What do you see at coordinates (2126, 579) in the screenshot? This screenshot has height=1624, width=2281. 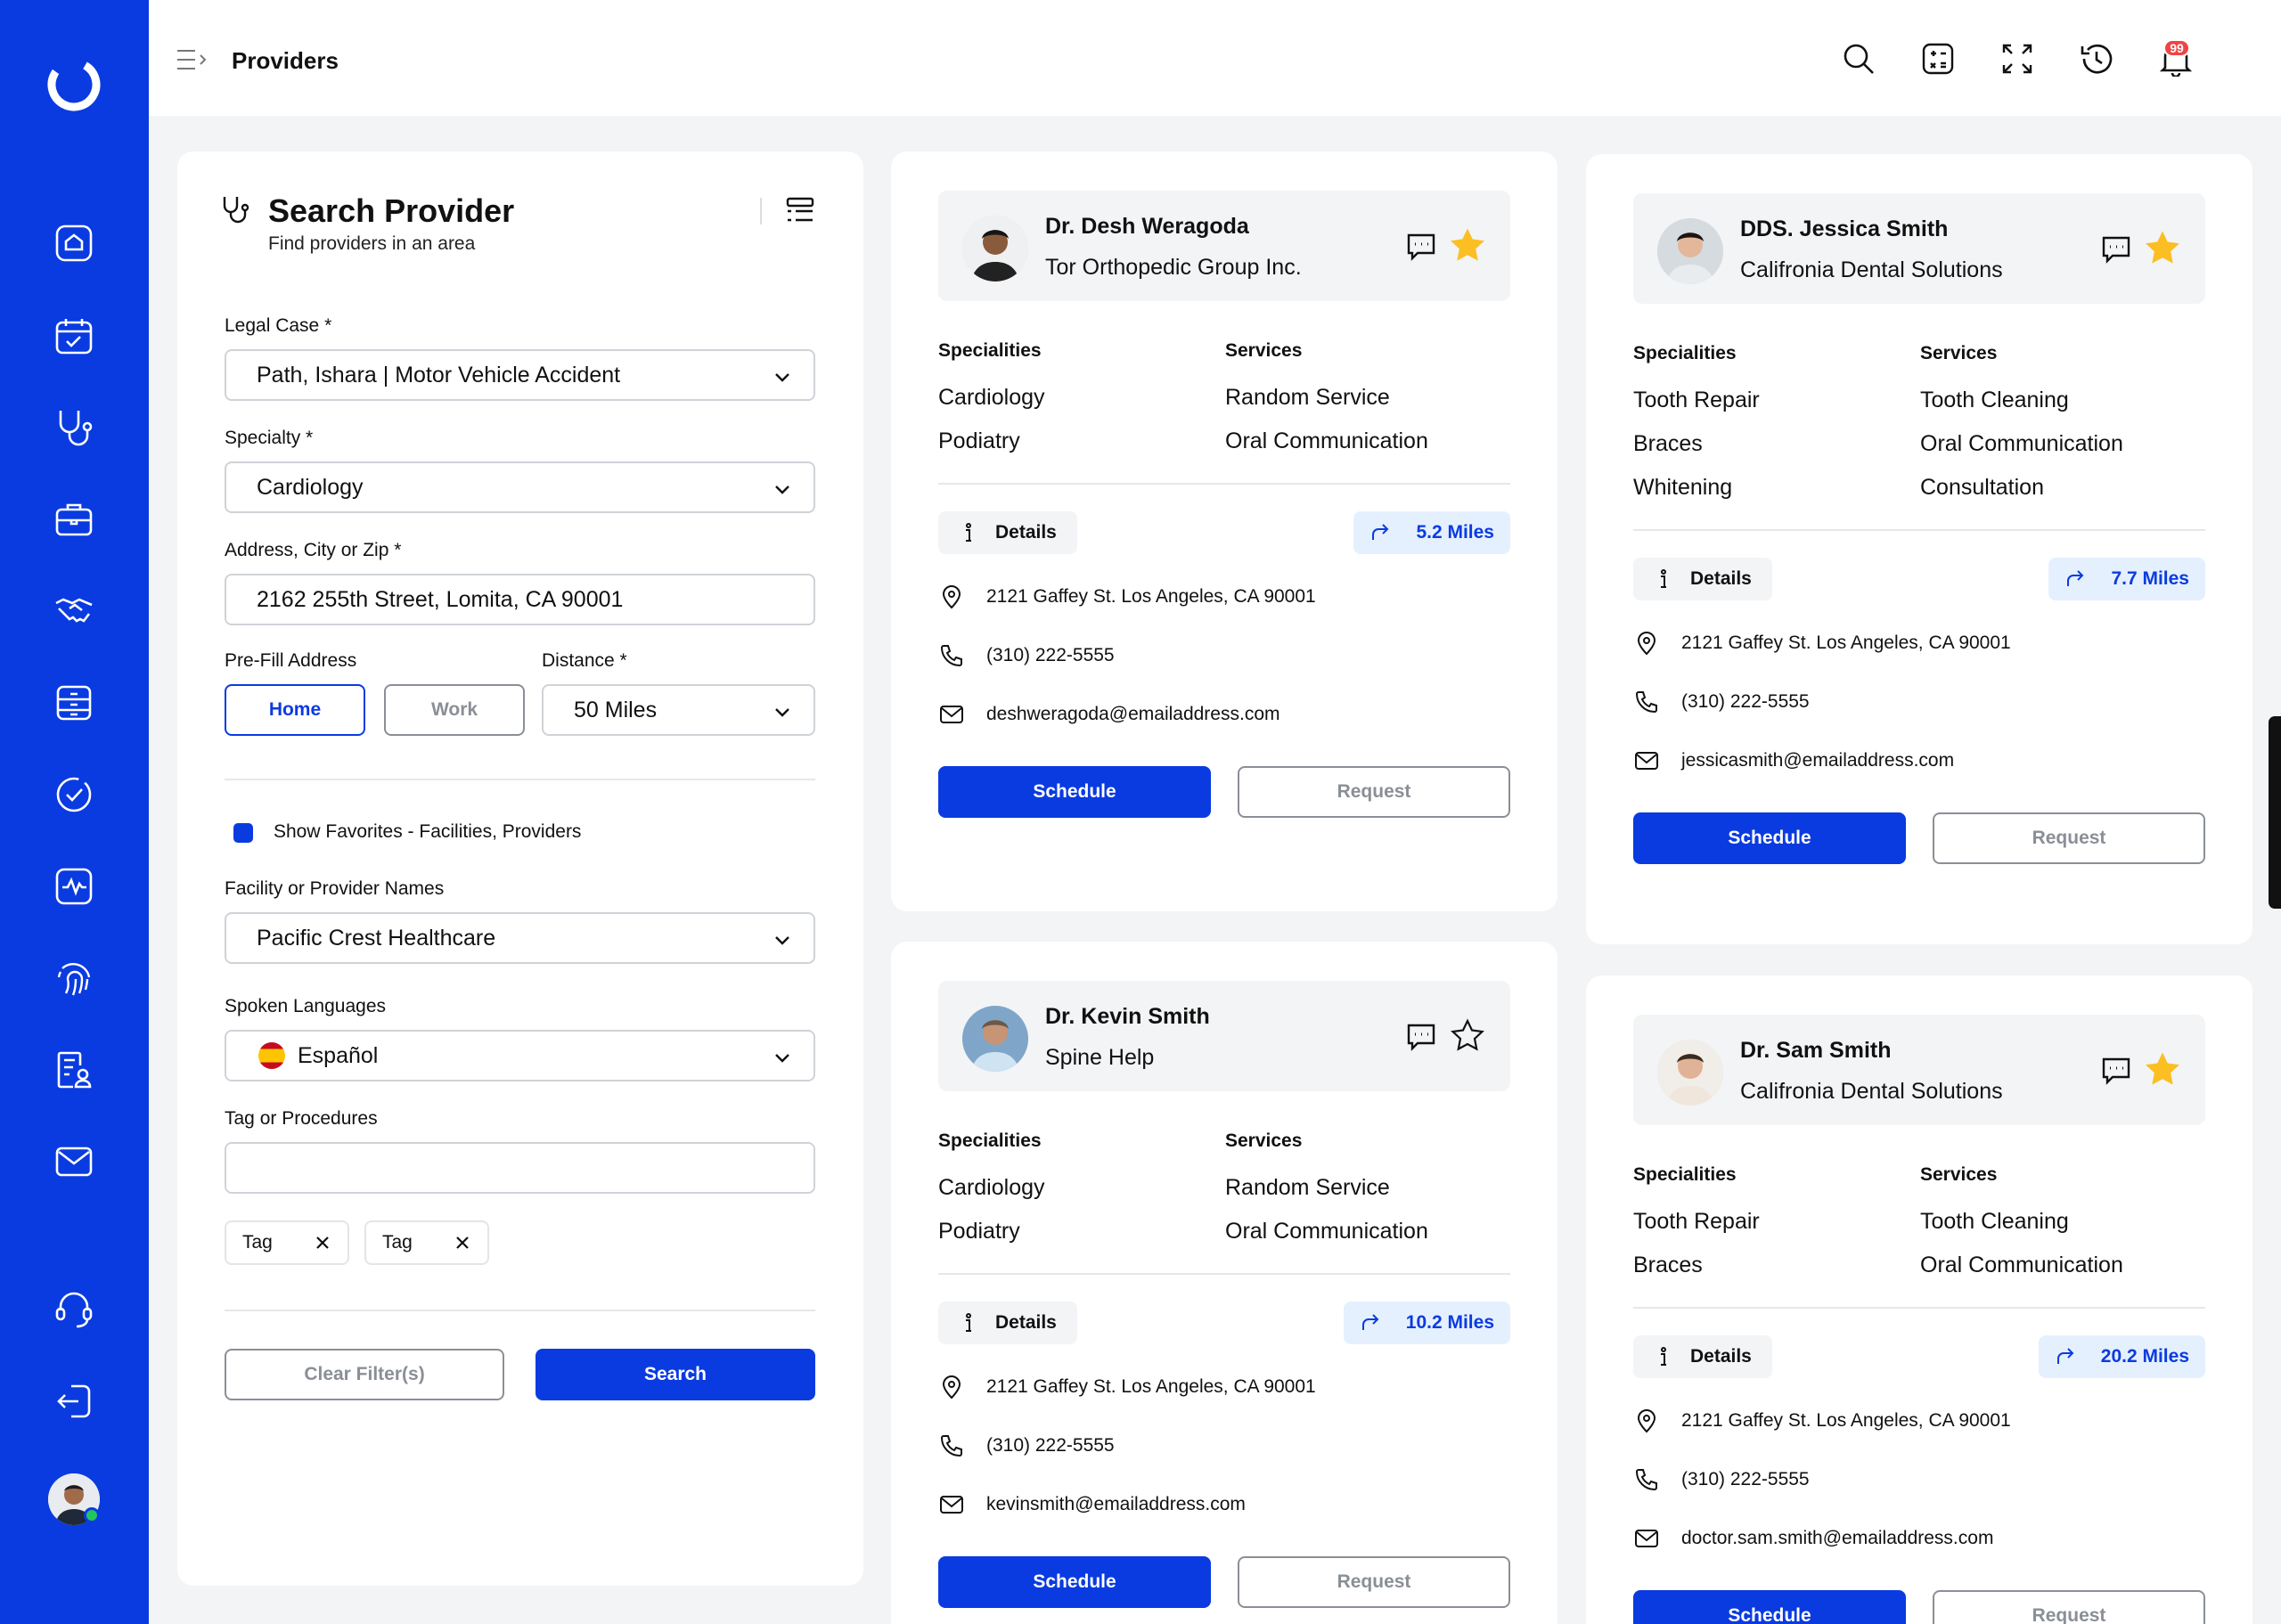 I see `distance-badge: 7.7 Miles` at bounding box center [2126, 579].